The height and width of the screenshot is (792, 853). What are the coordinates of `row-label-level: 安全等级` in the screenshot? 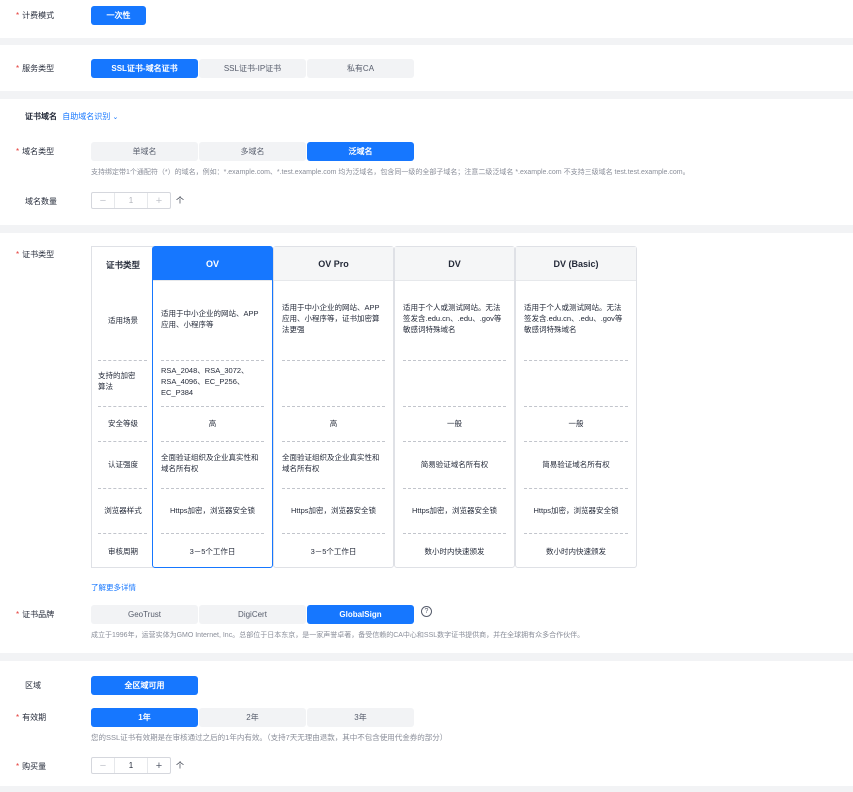 It's located at (123, 423).